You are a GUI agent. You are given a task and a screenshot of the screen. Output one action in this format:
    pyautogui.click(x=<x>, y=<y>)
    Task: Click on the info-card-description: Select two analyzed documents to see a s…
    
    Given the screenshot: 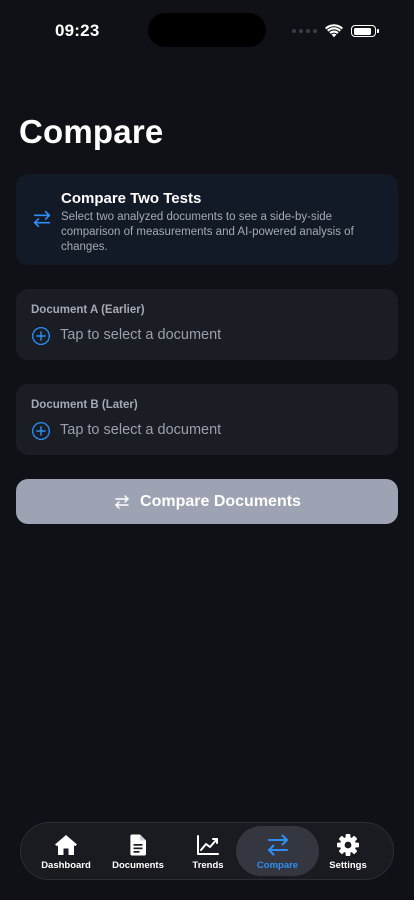 What is the action you would take?
    pyautogui.click(x=207, y=232)
    